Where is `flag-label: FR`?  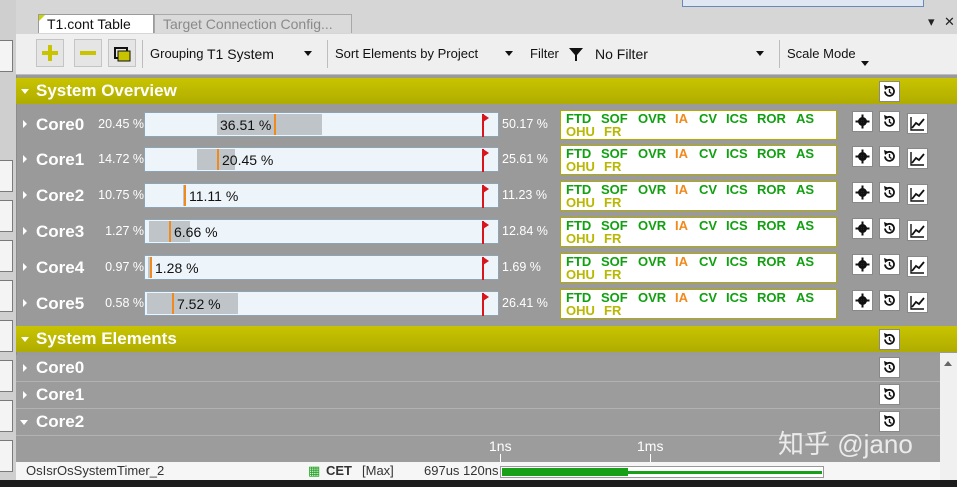
flag-label: FR is located at coordinates (613, 310).